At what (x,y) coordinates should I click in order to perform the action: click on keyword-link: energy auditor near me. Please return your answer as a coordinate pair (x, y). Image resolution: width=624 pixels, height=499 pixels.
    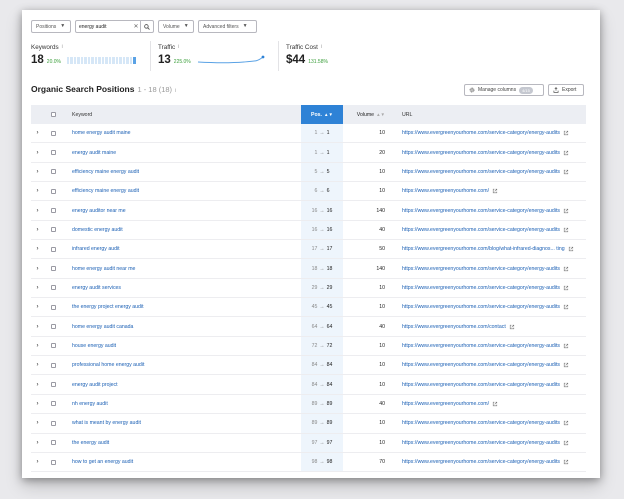
    Looking at the image, I should click on (182, 211).